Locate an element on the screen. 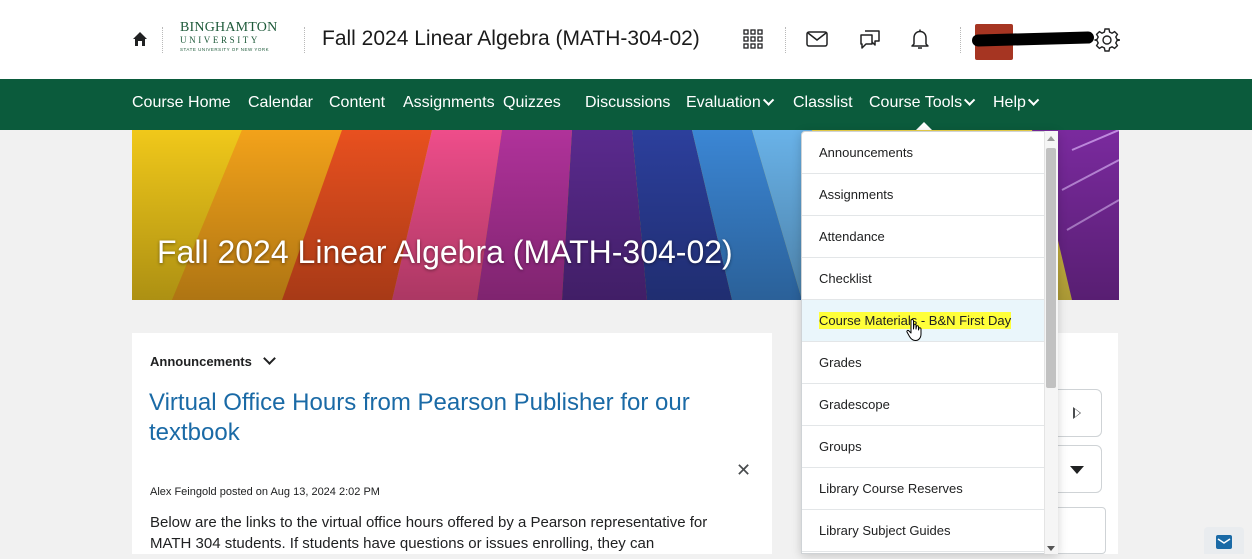  mail-icon is located at coordinates (817, 39).